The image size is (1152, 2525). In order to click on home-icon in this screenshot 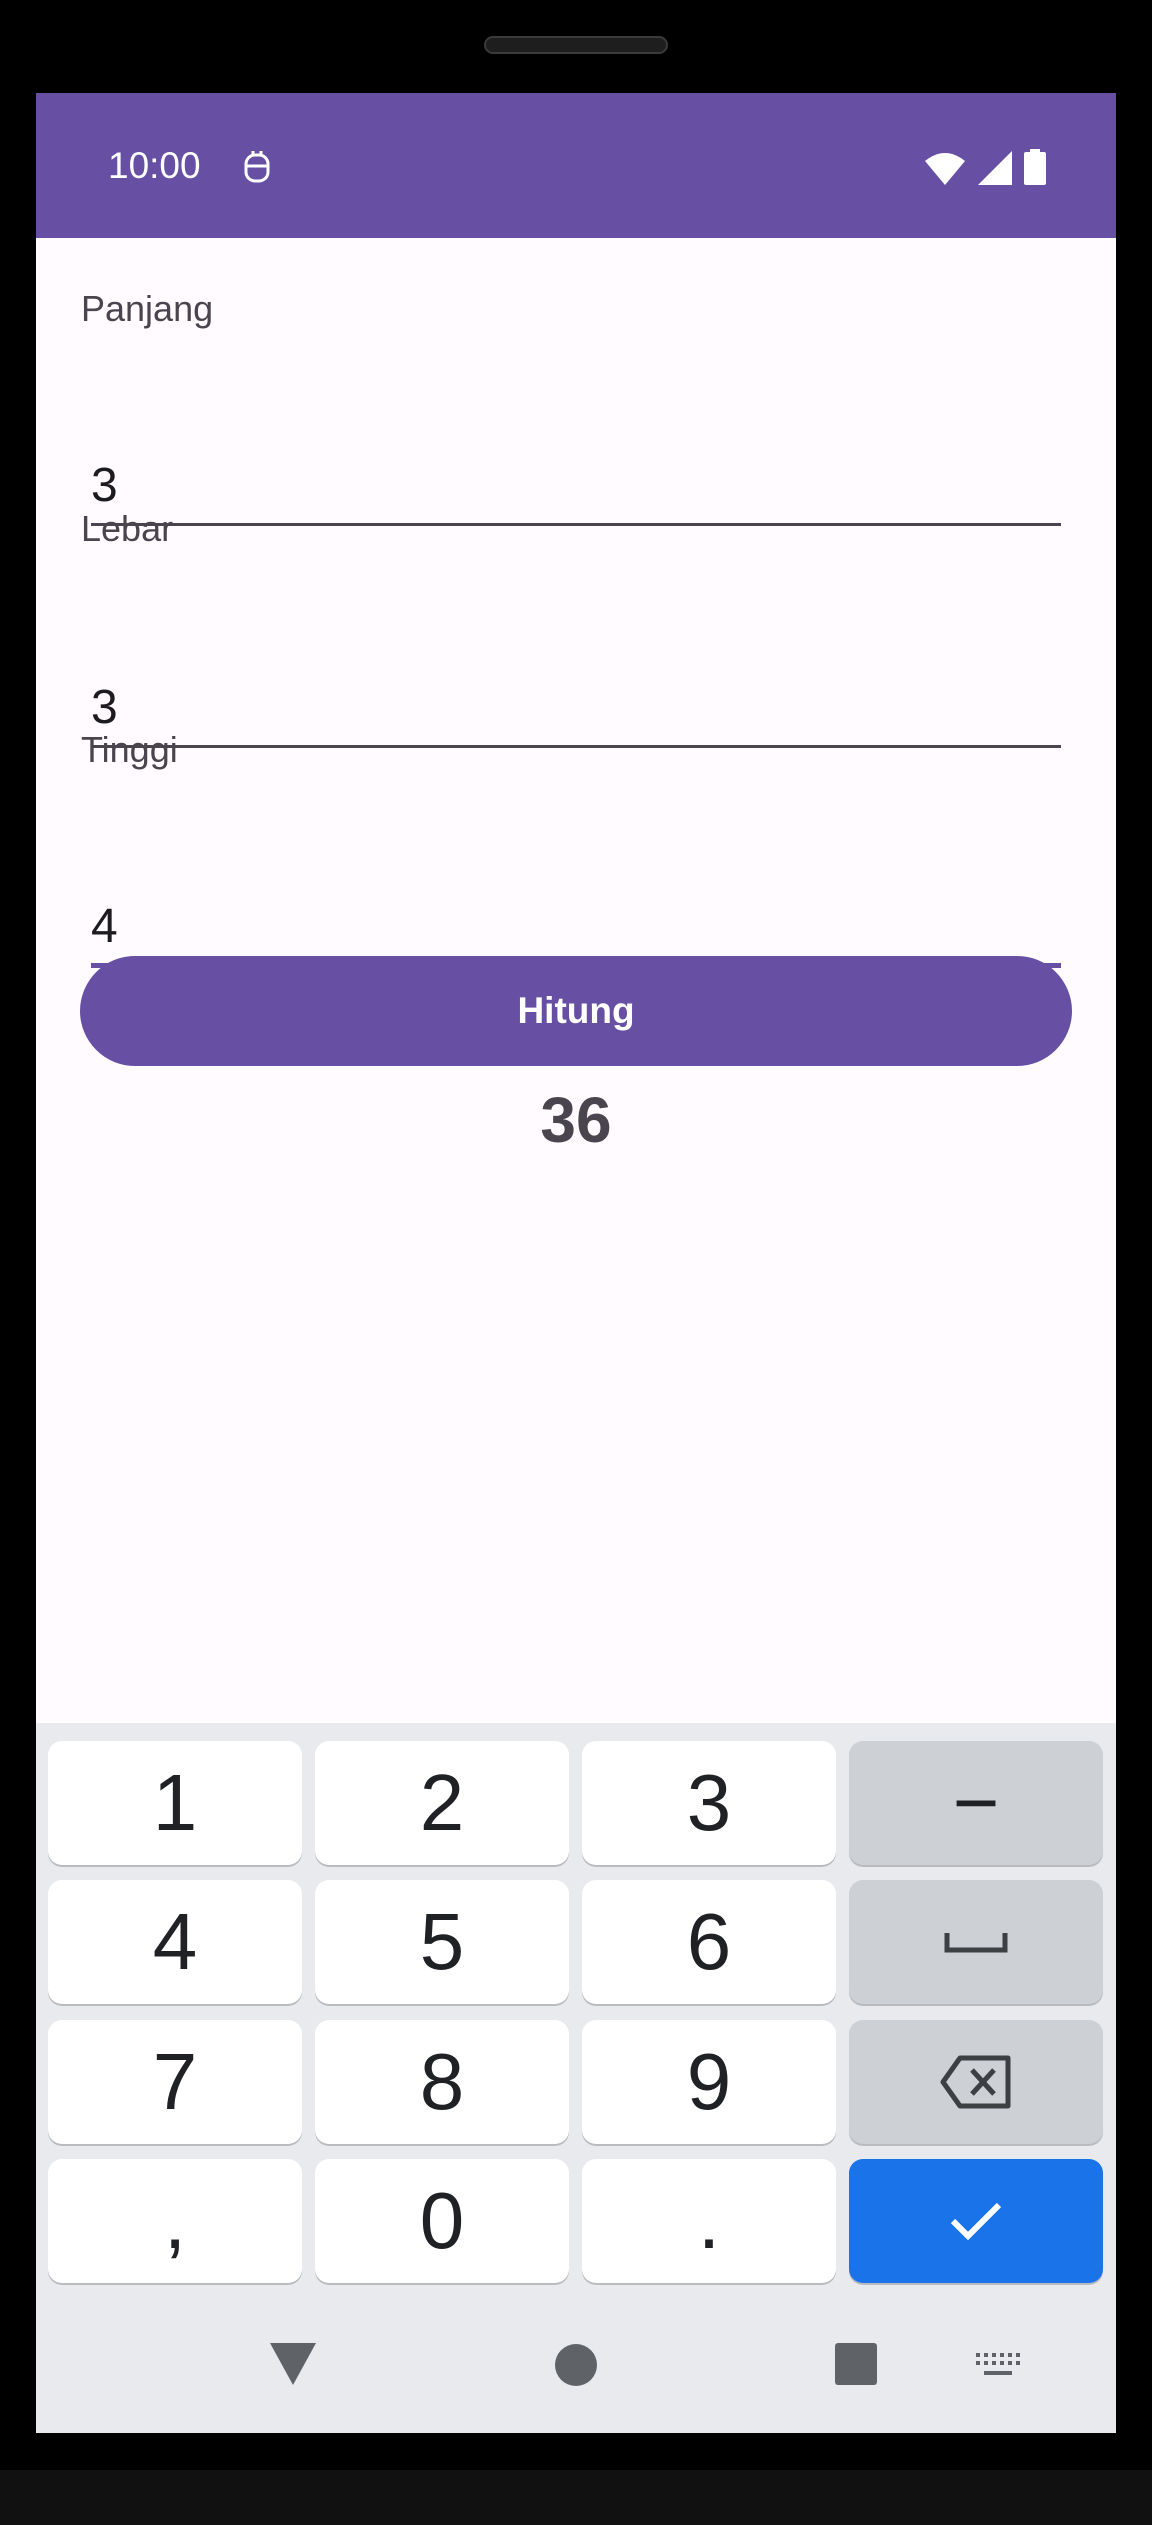, I will do `click(576, 2365)`.